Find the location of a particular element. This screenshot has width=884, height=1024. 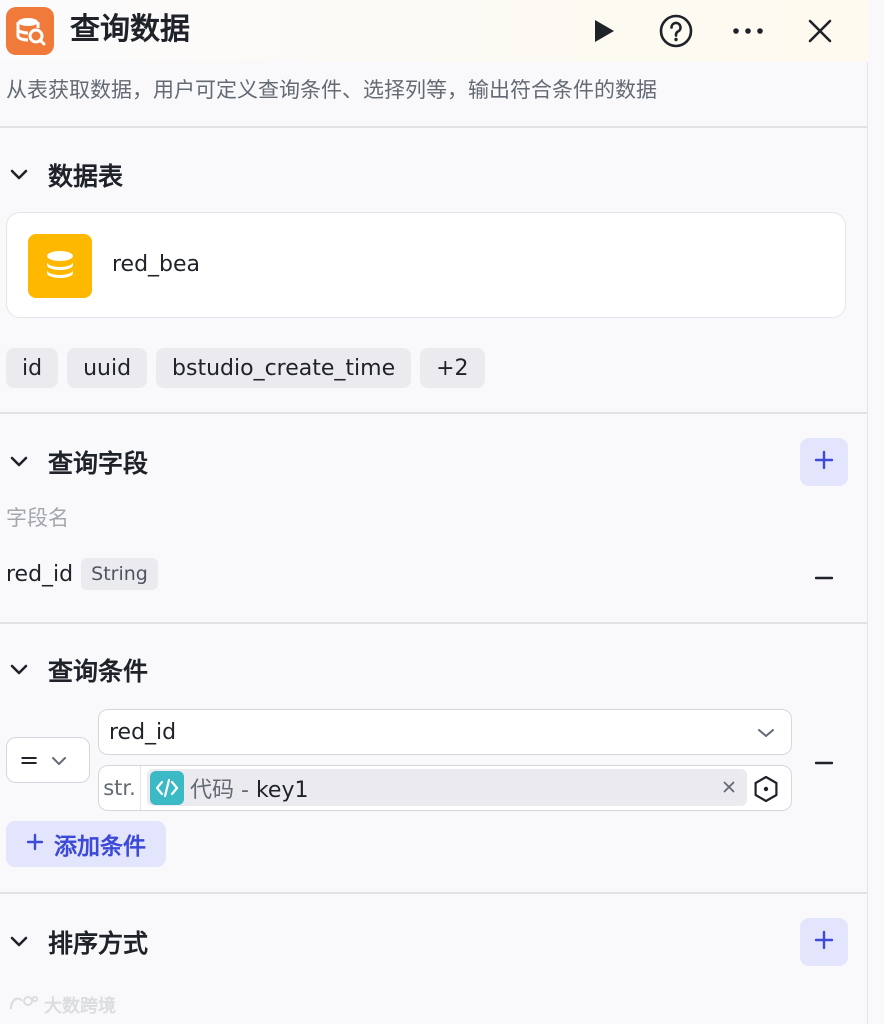

add-sort-button is located at coordinates (824, 942).